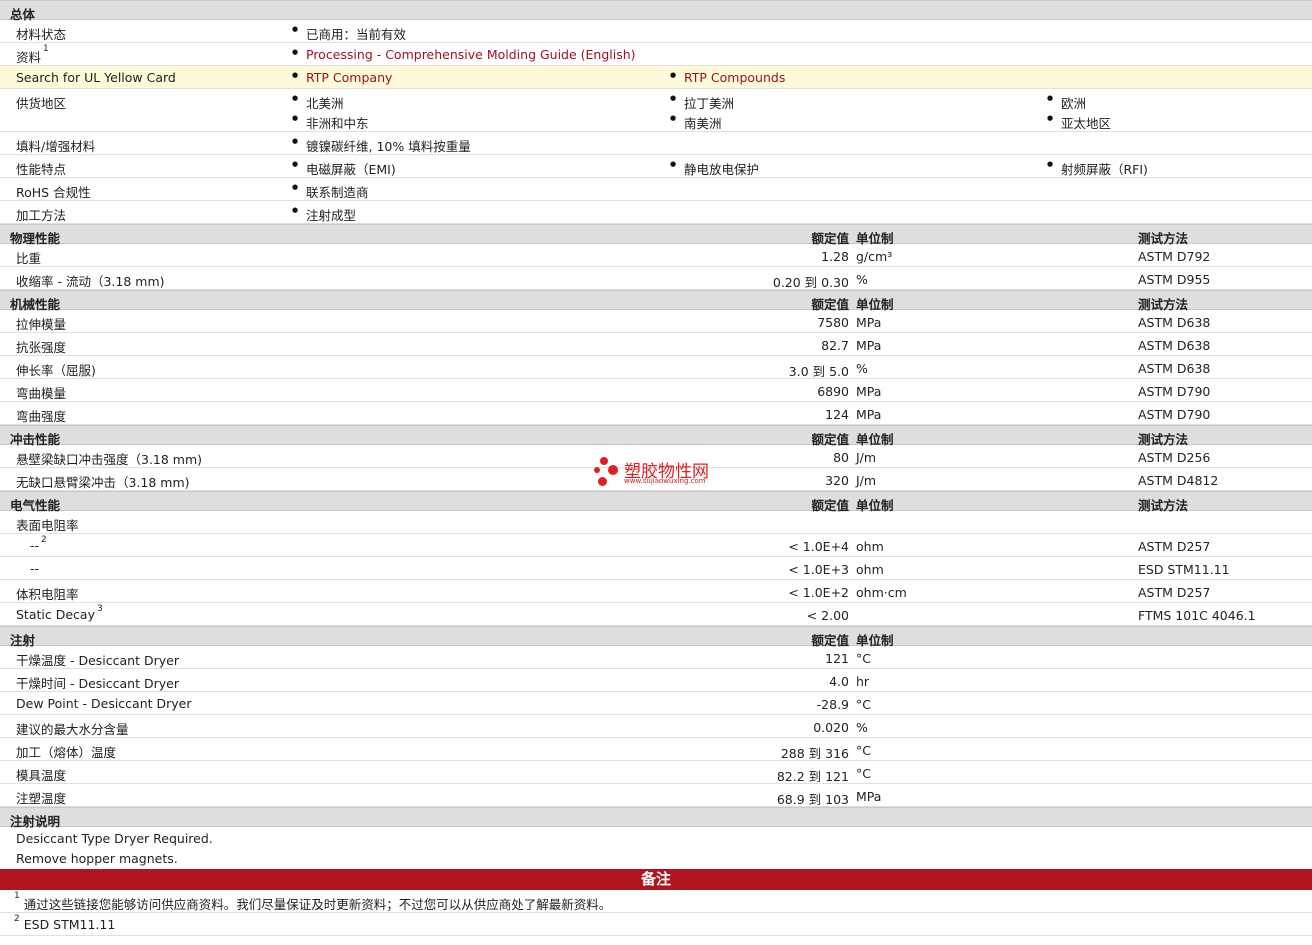 Image resolution: width=1312 pixels, height=945 pixels. I want to click on note-line: Remove hopper magnets., so click(97, 858).